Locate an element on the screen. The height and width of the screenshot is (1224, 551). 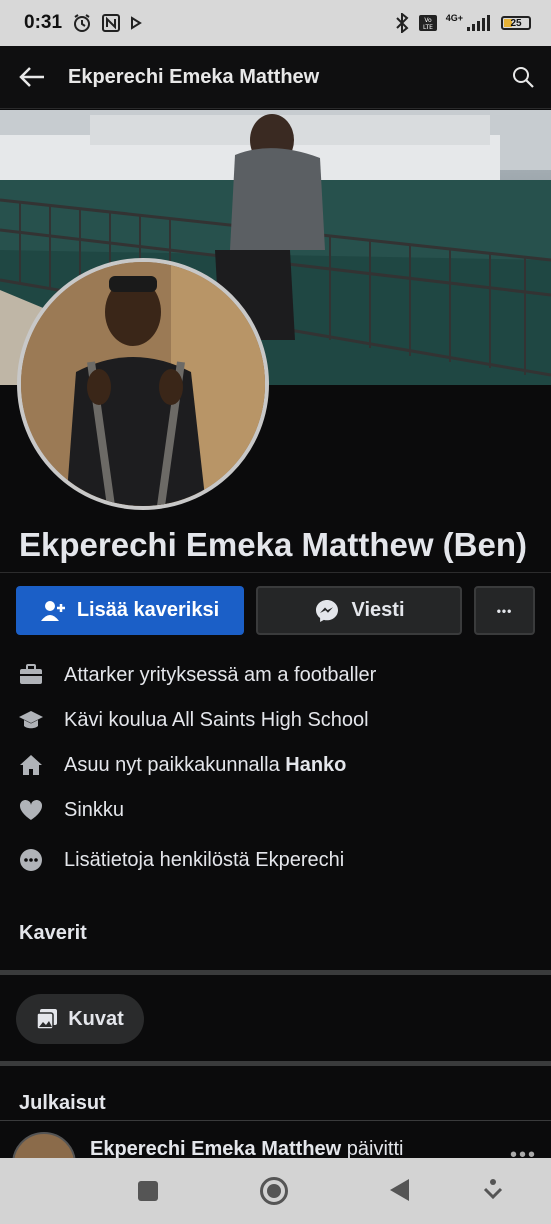
more-options-button: ••• is located at coordinates (504, 610).